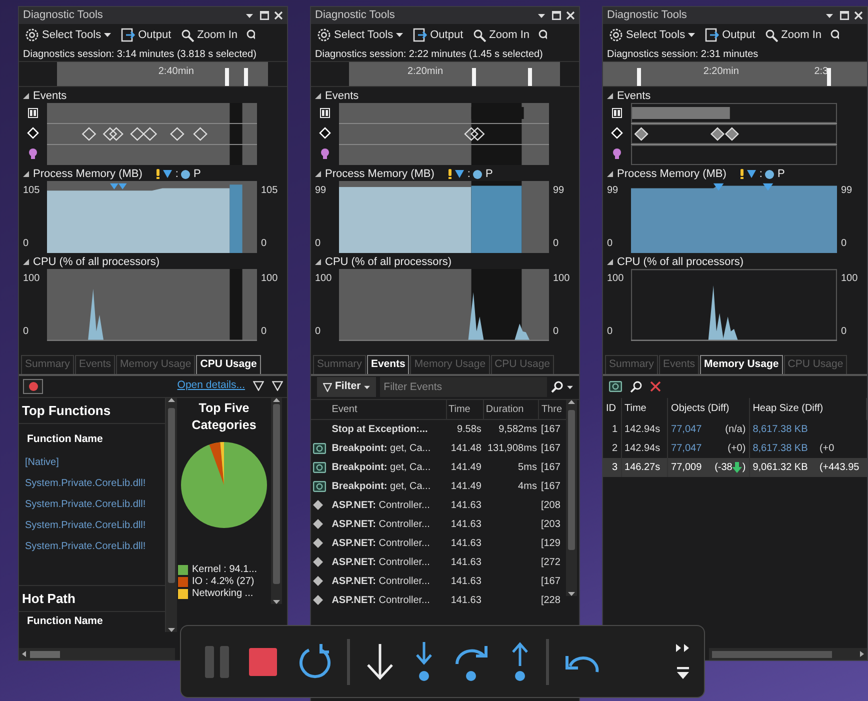 This screenshot has height=701, width=868. What do you see at coordinates (688, 467) in the screenshot?
I see `object-count: 77,009` at bounding box center [688, 467].